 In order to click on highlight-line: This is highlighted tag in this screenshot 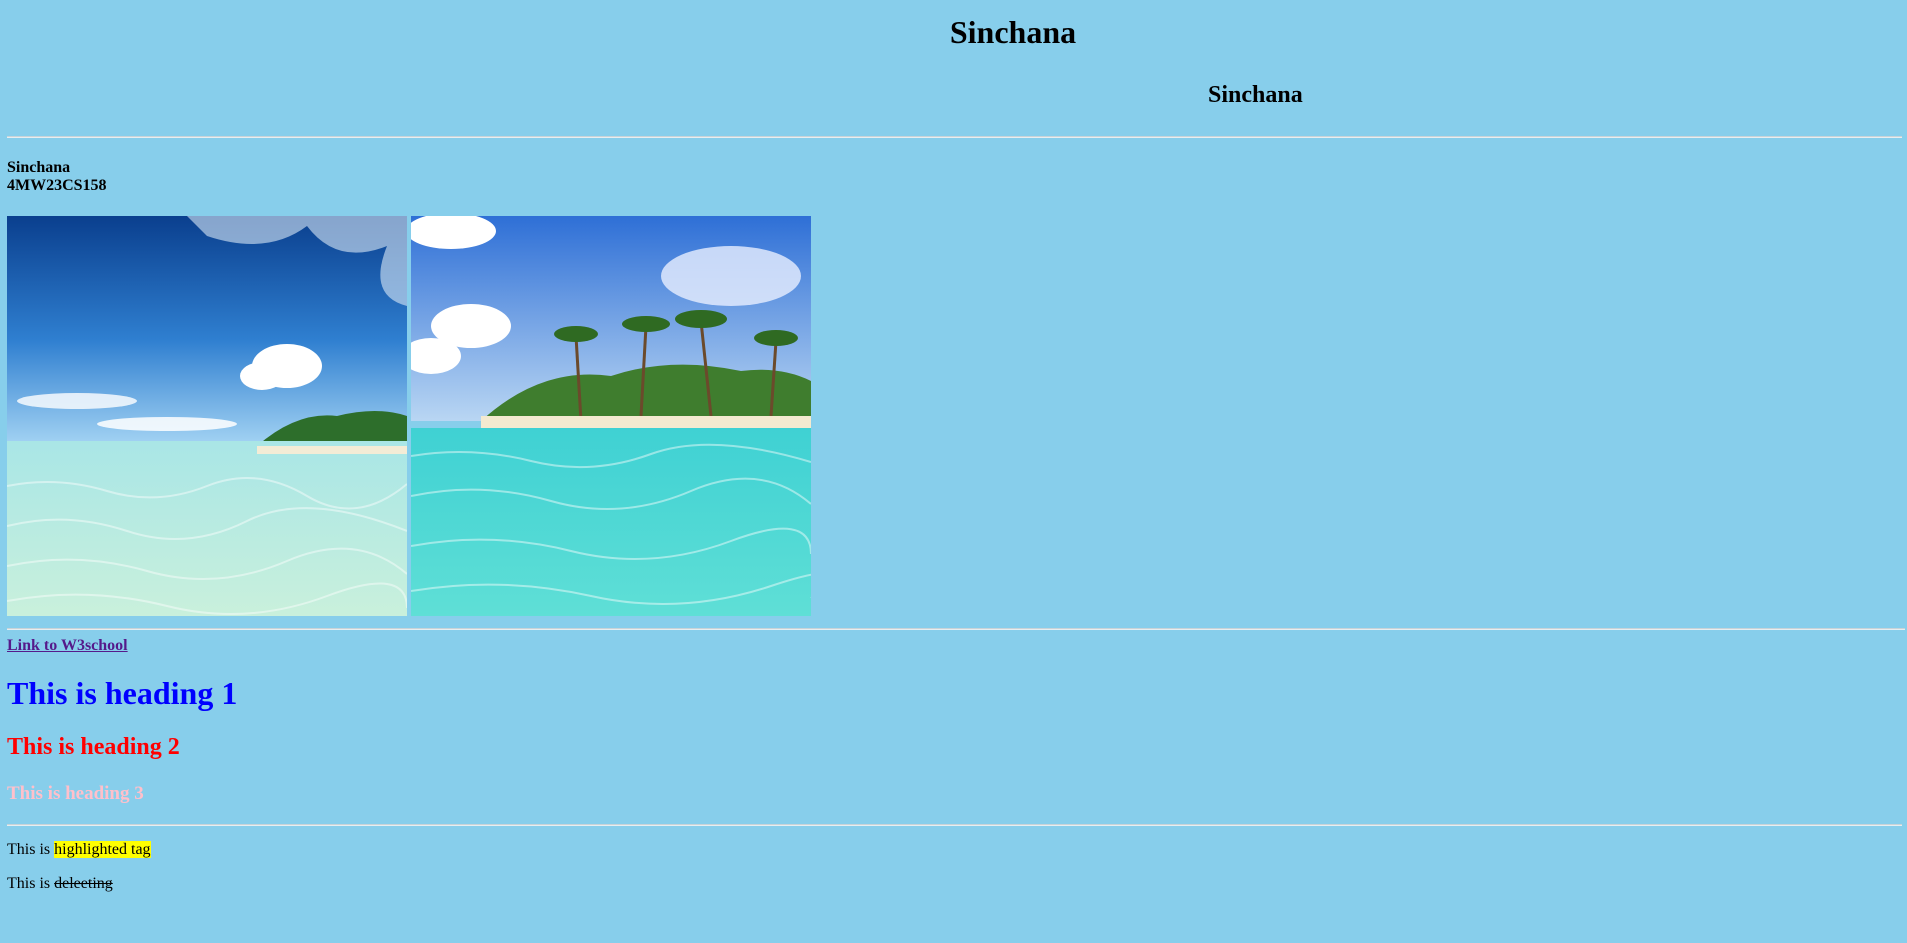, I will do `click(79, 850)`.